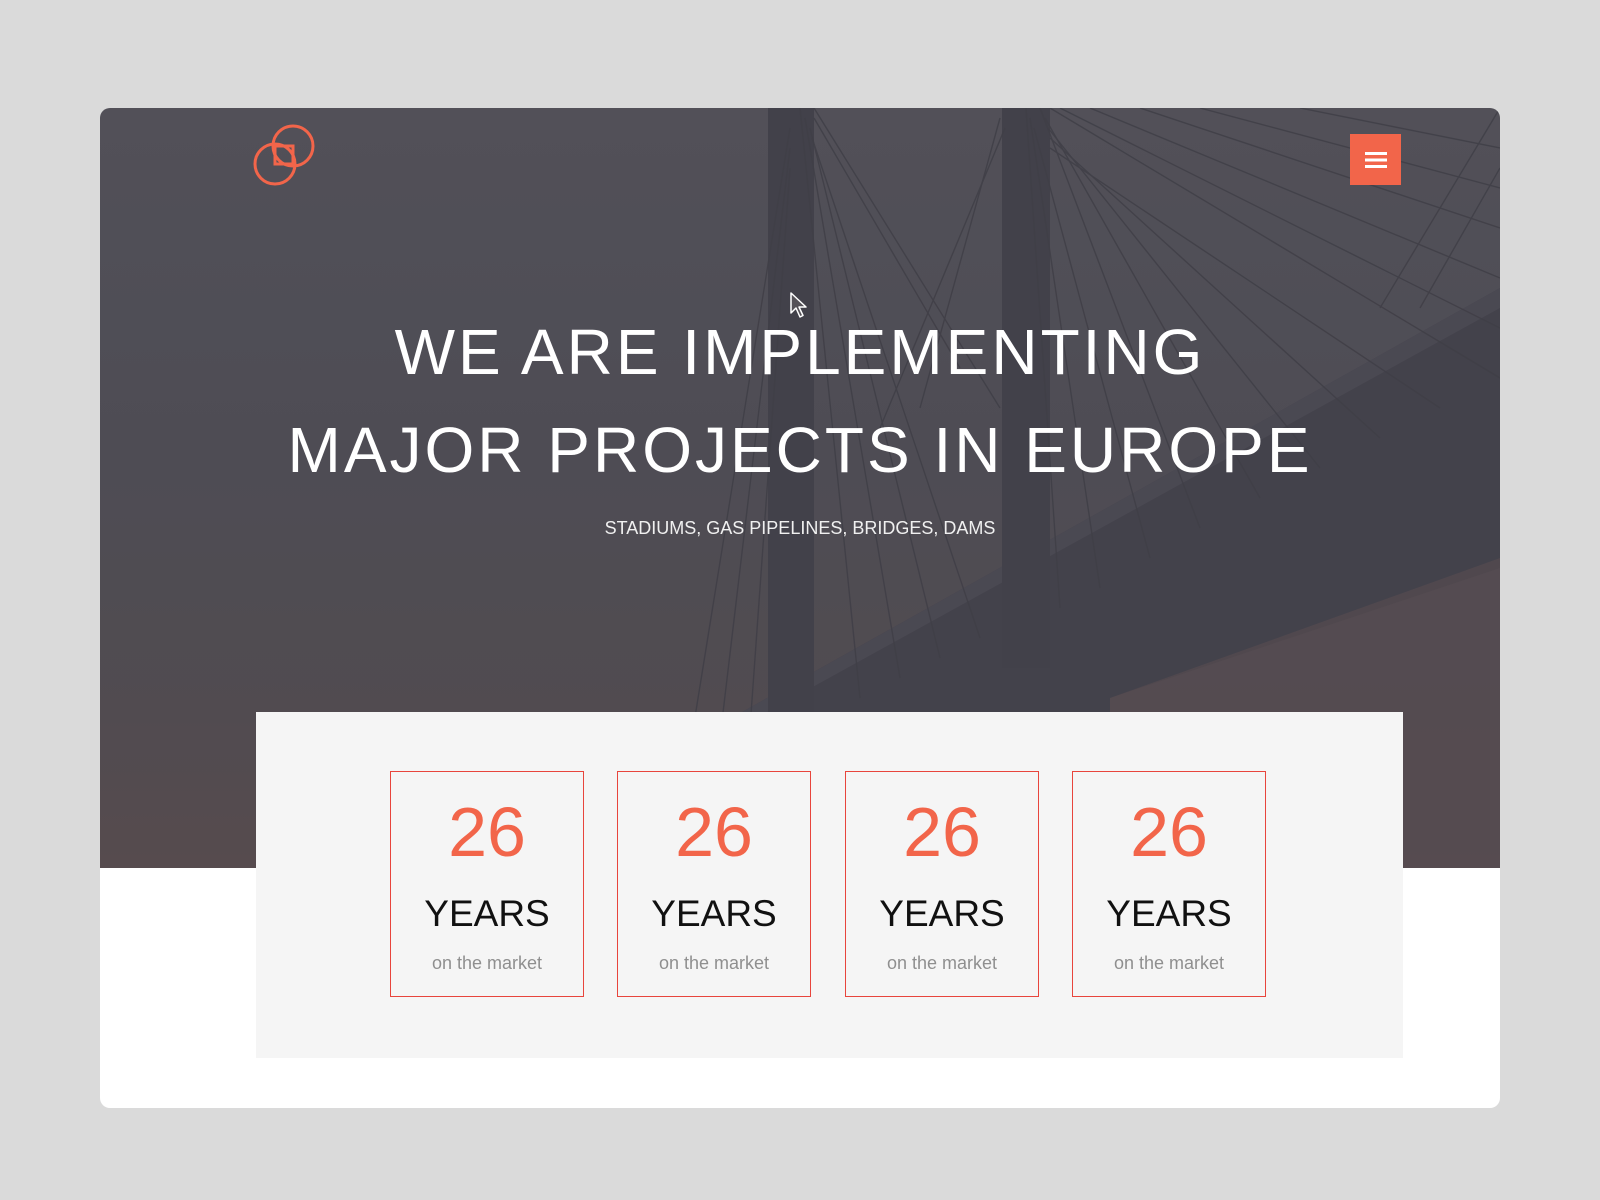 Image resolution: width=1600 pixels, height=1200 pixels. I want to click on hamburger-menu-icon, so click(1375, 159).